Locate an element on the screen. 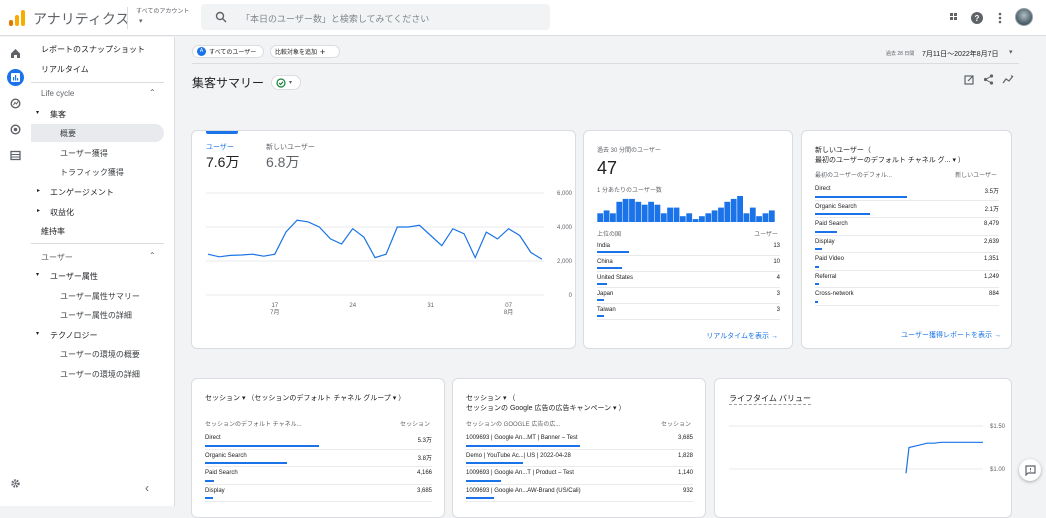 Image resolution: width=1046 pixels, height=518 pixels. date-range-picker: 7月11日～2022年8月7日 is located at coordinates (960, 54).